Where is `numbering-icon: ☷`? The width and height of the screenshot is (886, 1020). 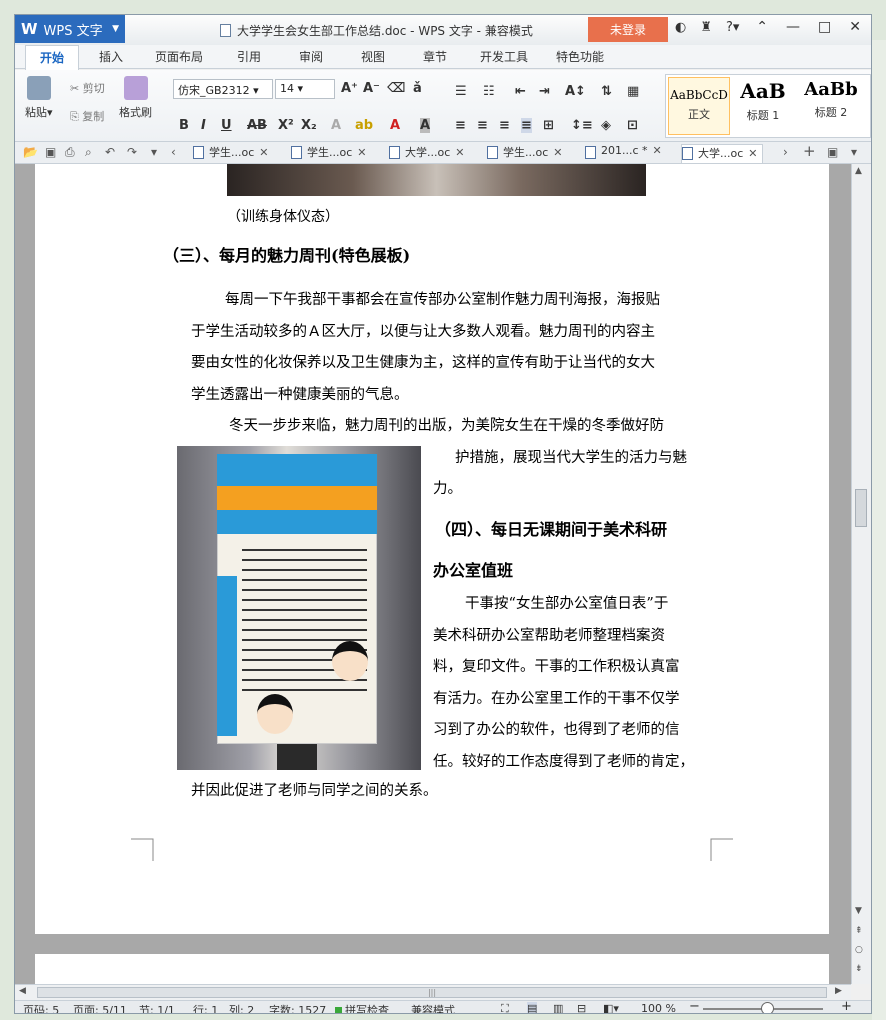 numbering-icon: ☷ is located at coordinates (489, 91).